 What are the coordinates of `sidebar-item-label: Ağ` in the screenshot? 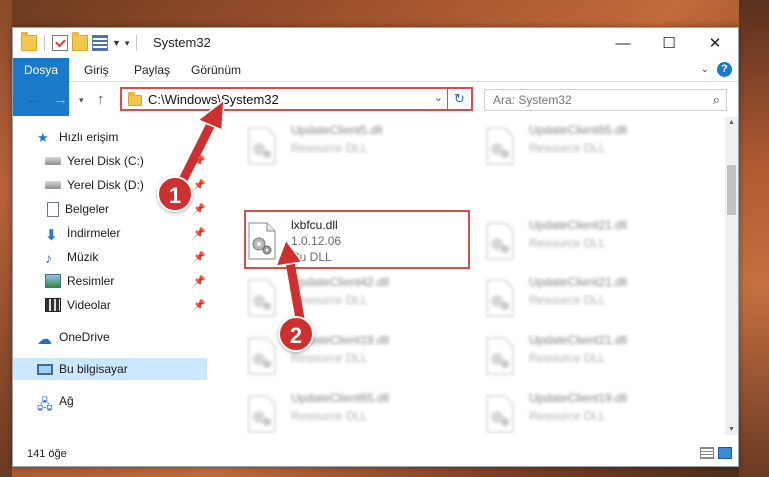 It's located at (66, 401).